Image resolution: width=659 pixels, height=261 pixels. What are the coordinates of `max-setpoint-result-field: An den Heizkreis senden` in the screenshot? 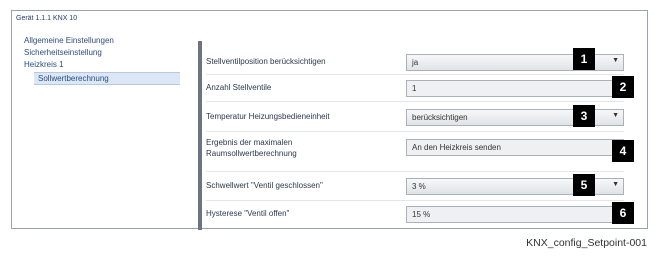 It's located at (515, 147).